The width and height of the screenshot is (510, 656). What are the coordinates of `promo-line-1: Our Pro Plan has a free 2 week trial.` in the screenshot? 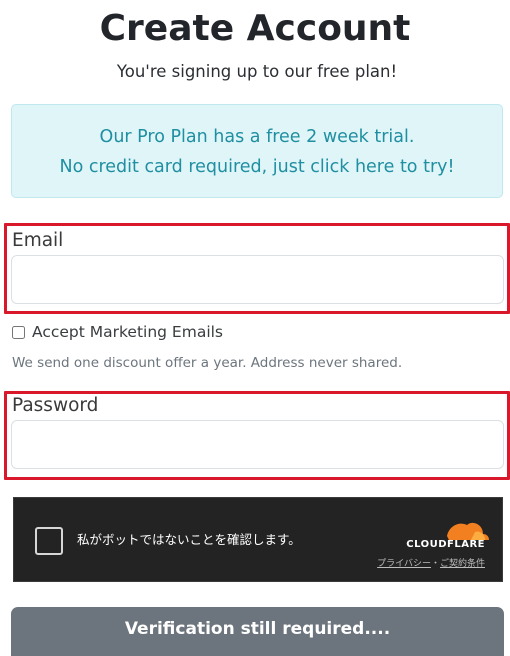 It's located at (257, 137).